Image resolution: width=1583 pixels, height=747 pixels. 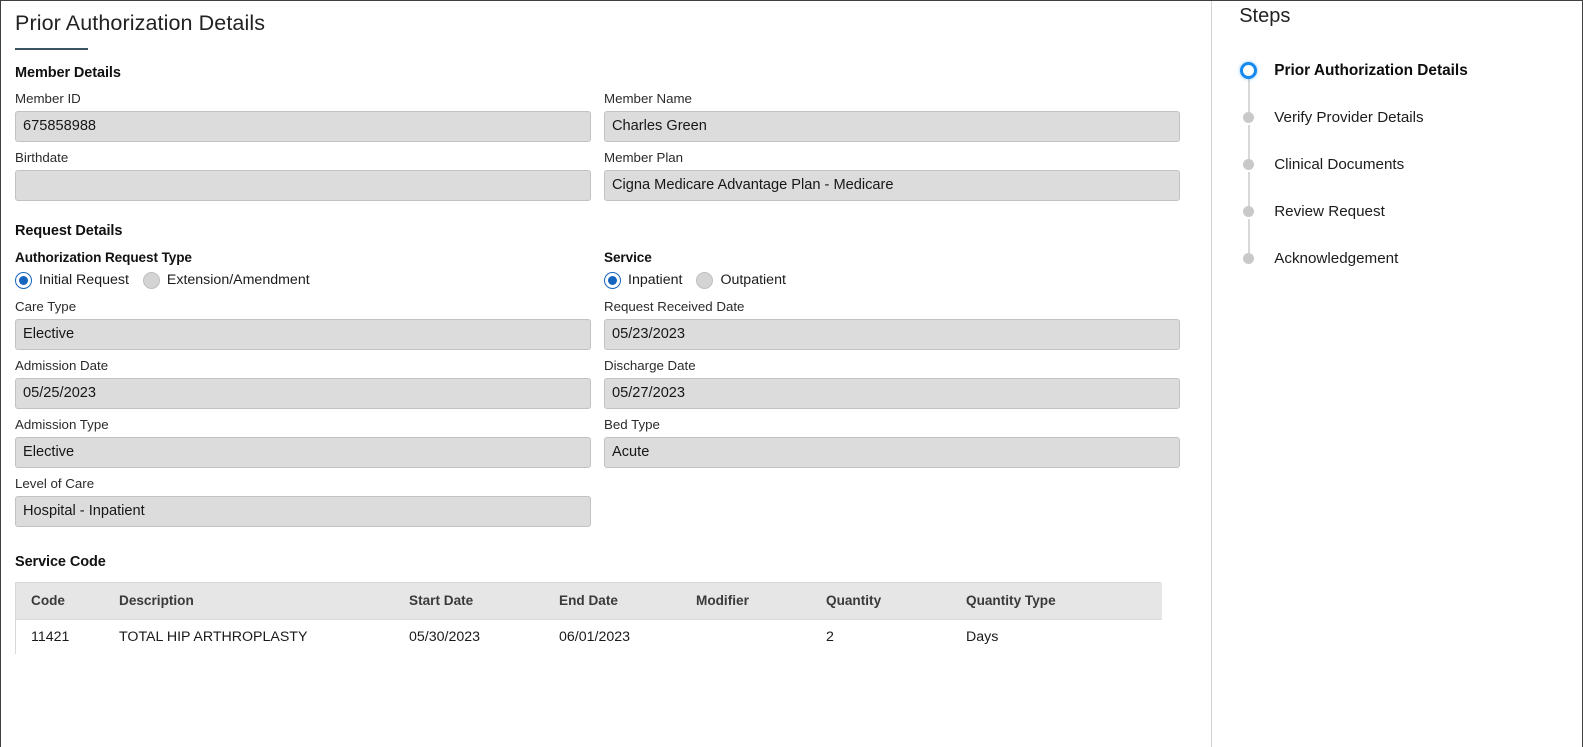 I want to click on admission-date-label: Admission Date, so click(x=62, y=365).